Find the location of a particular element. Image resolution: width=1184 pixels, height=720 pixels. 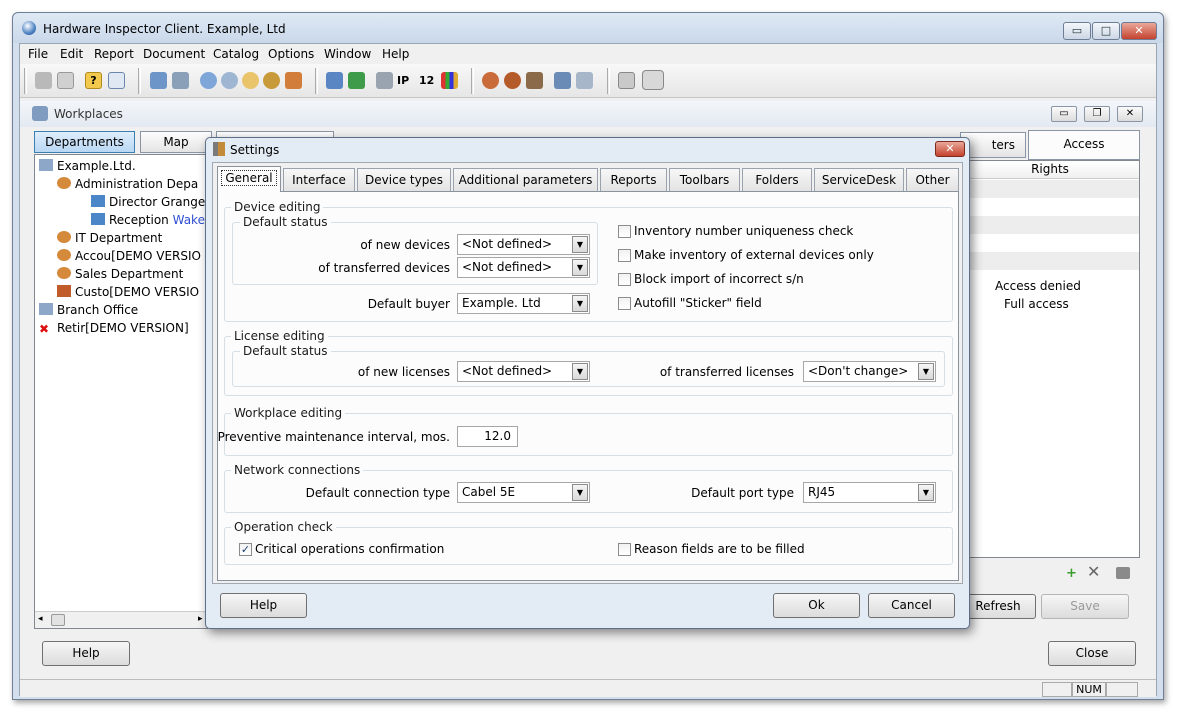

close-window-button: ✕ is located at coordinates (1139, 31).